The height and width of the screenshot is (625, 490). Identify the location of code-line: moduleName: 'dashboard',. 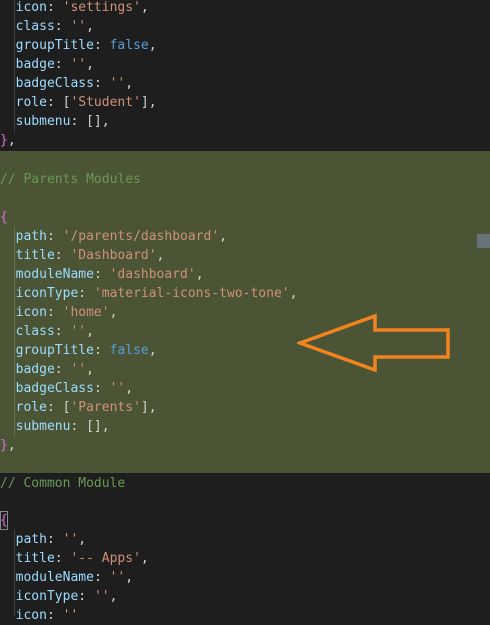
(109, 274).